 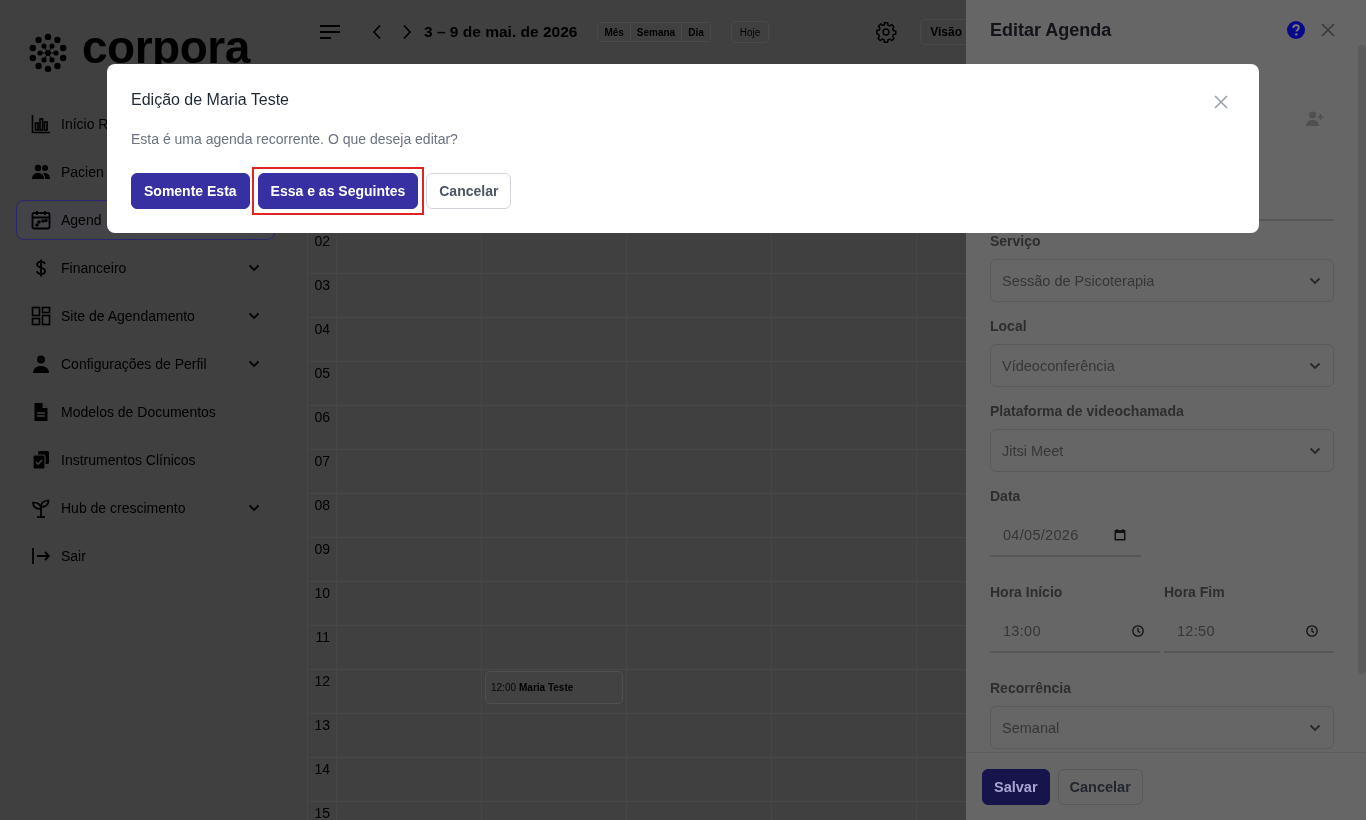 What do you see at coordinates (1009, 326) in the screenshot?
I see `field-label: Local` at bounding box center [1009, 326].